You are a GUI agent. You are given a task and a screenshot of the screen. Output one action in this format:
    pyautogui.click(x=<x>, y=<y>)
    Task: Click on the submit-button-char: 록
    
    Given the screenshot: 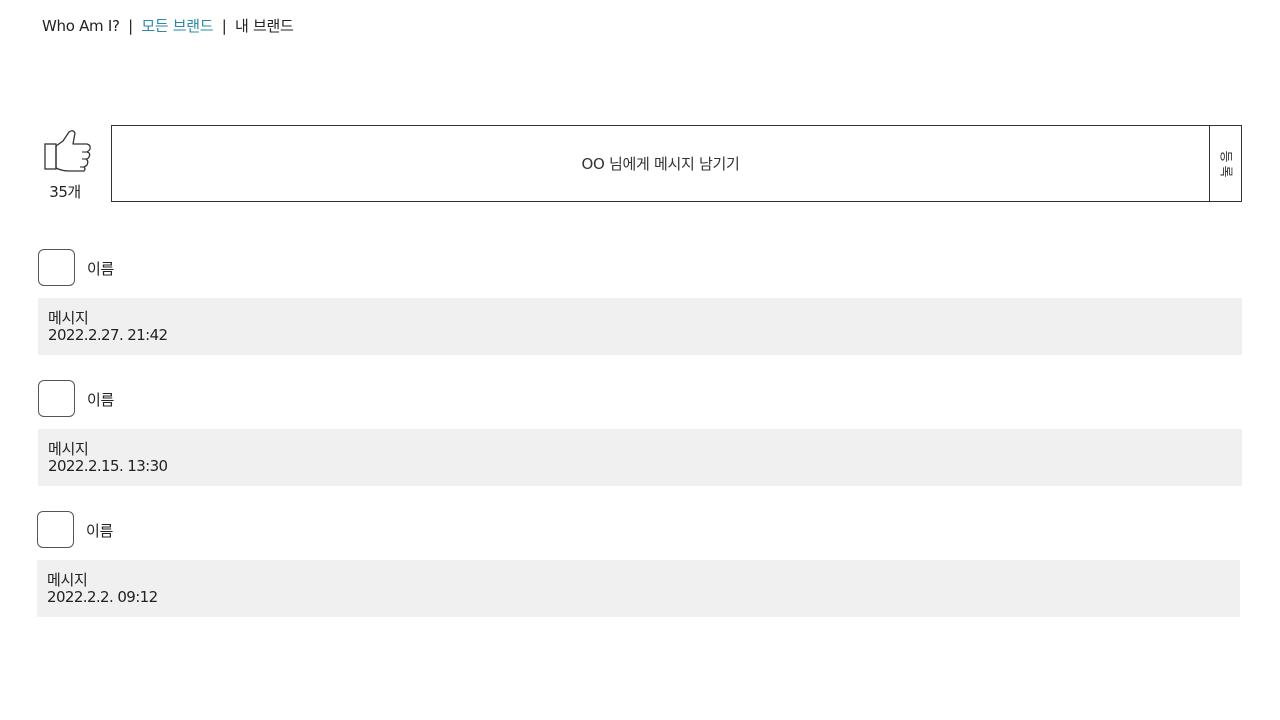 What is the action you would take?
    pyautogui.click(x=1225, y=171)
    